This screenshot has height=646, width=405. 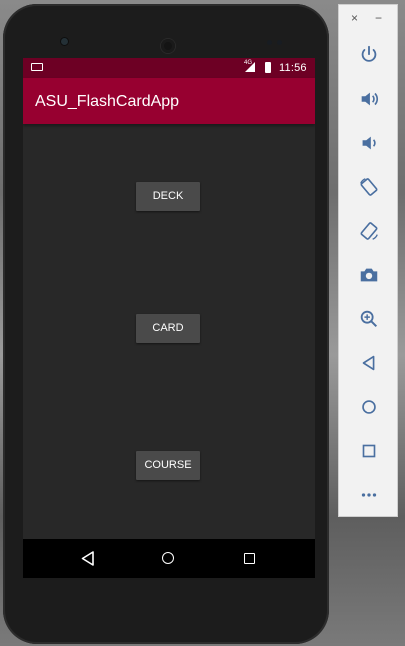 What do you see at coordinates (369, 143) in the screenshot?
I see `volume-down-icon` at bounding box center [369, 143].